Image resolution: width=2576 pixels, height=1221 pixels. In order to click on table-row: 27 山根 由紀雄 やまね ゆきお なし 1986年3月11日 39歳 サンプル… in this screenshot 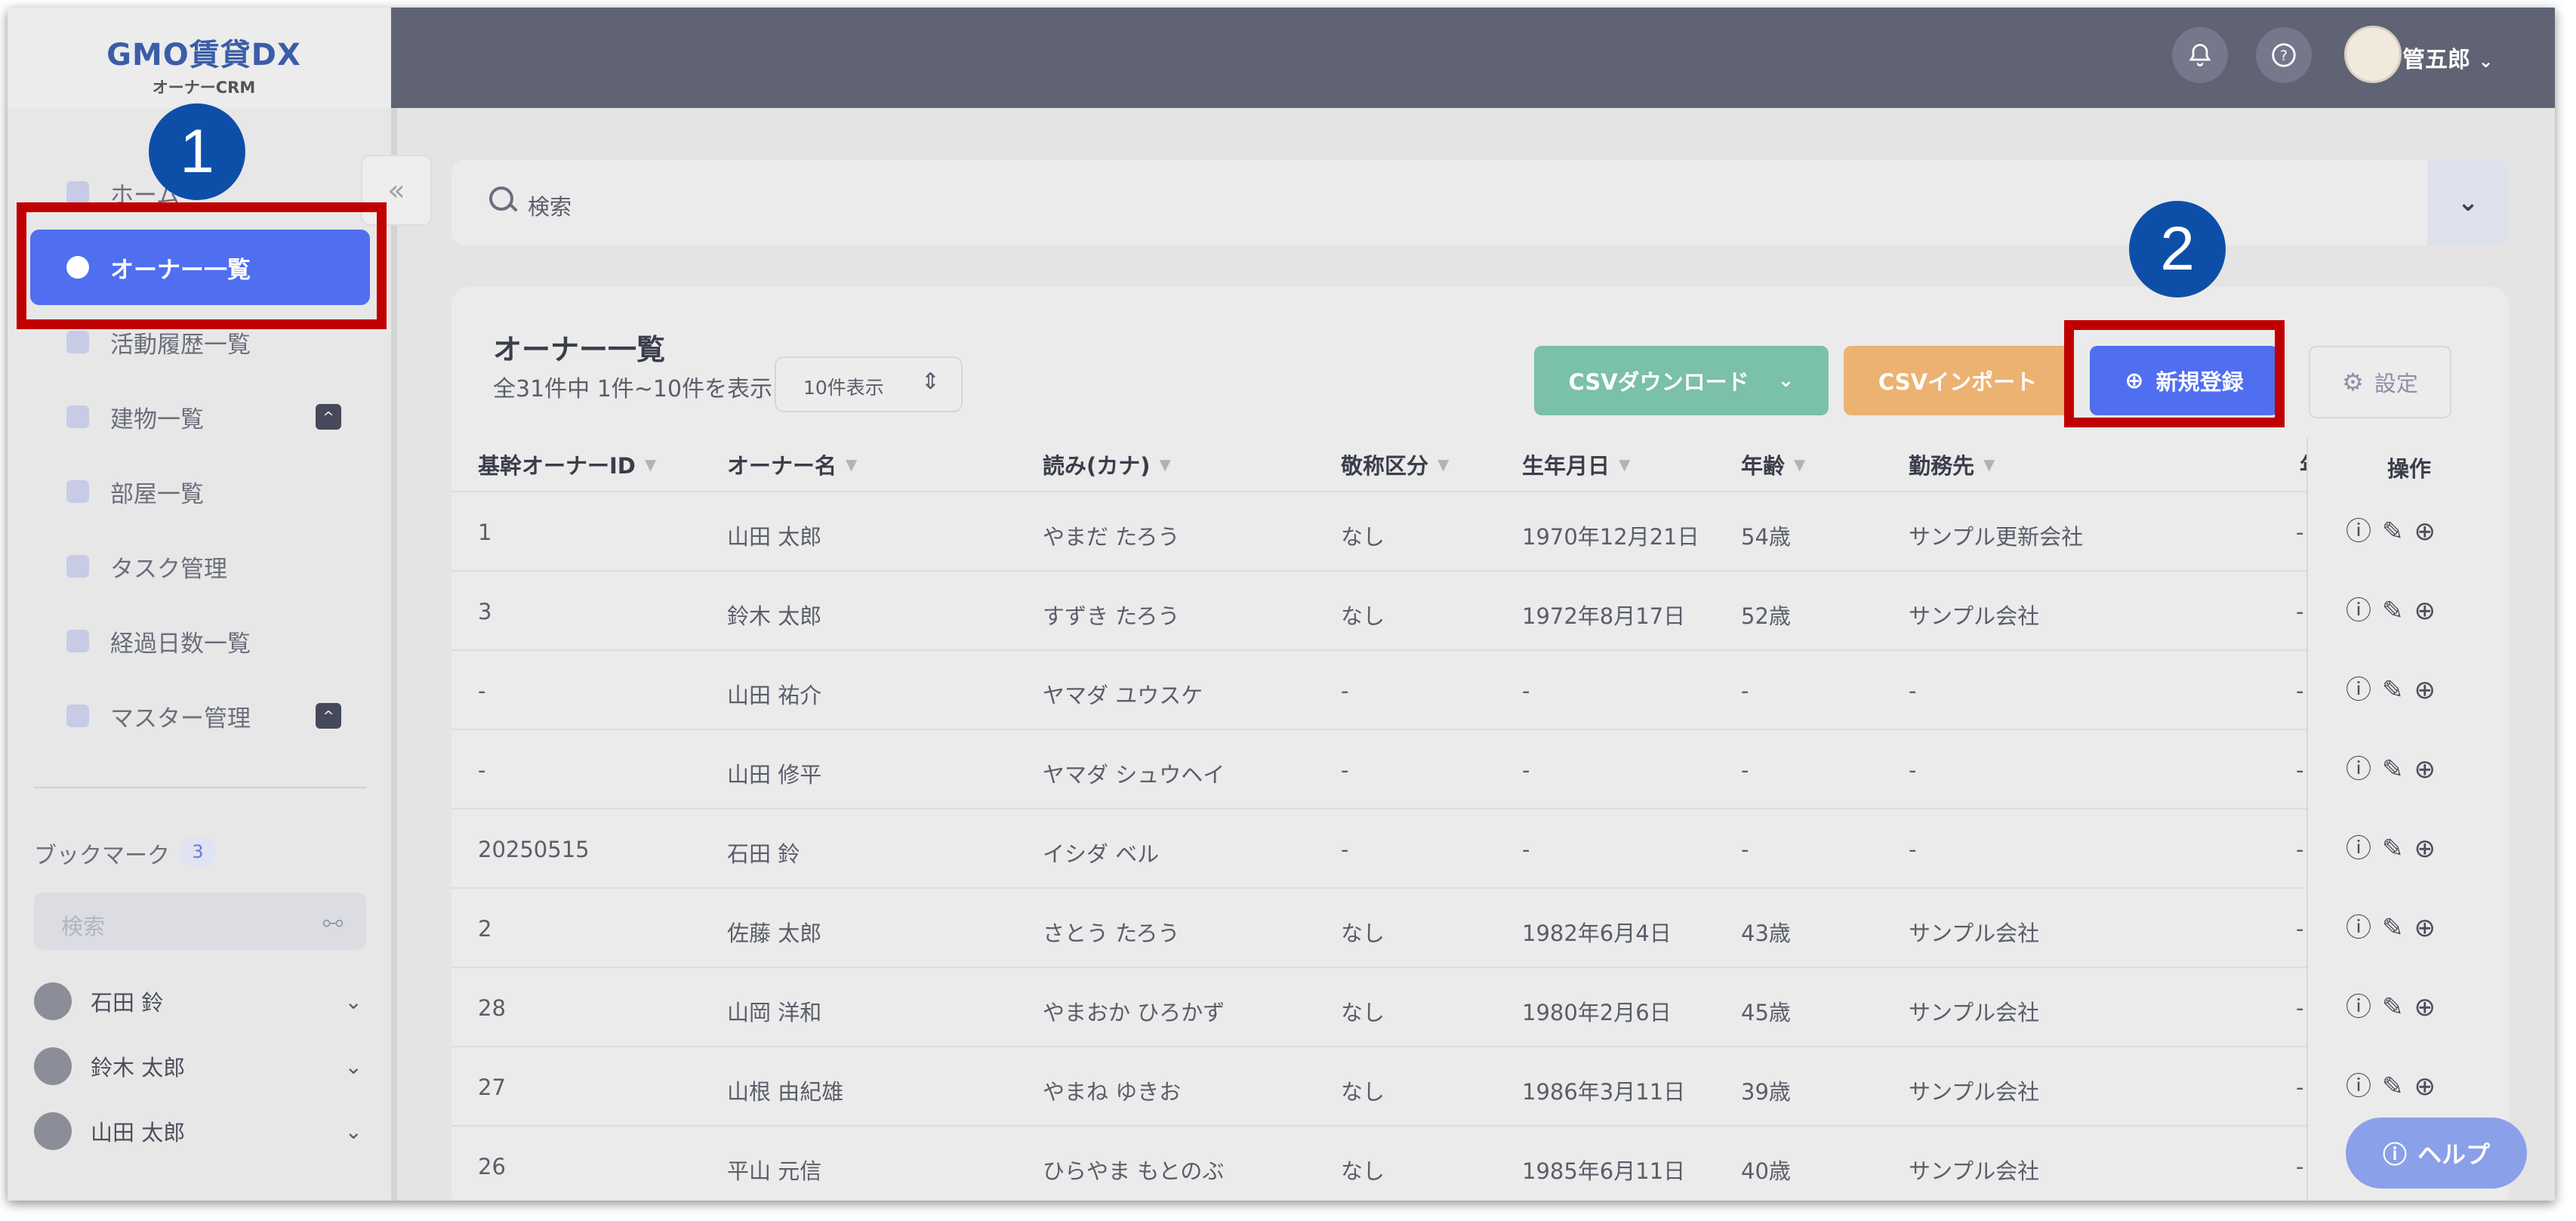, I will do `click(1480, 1086)`.